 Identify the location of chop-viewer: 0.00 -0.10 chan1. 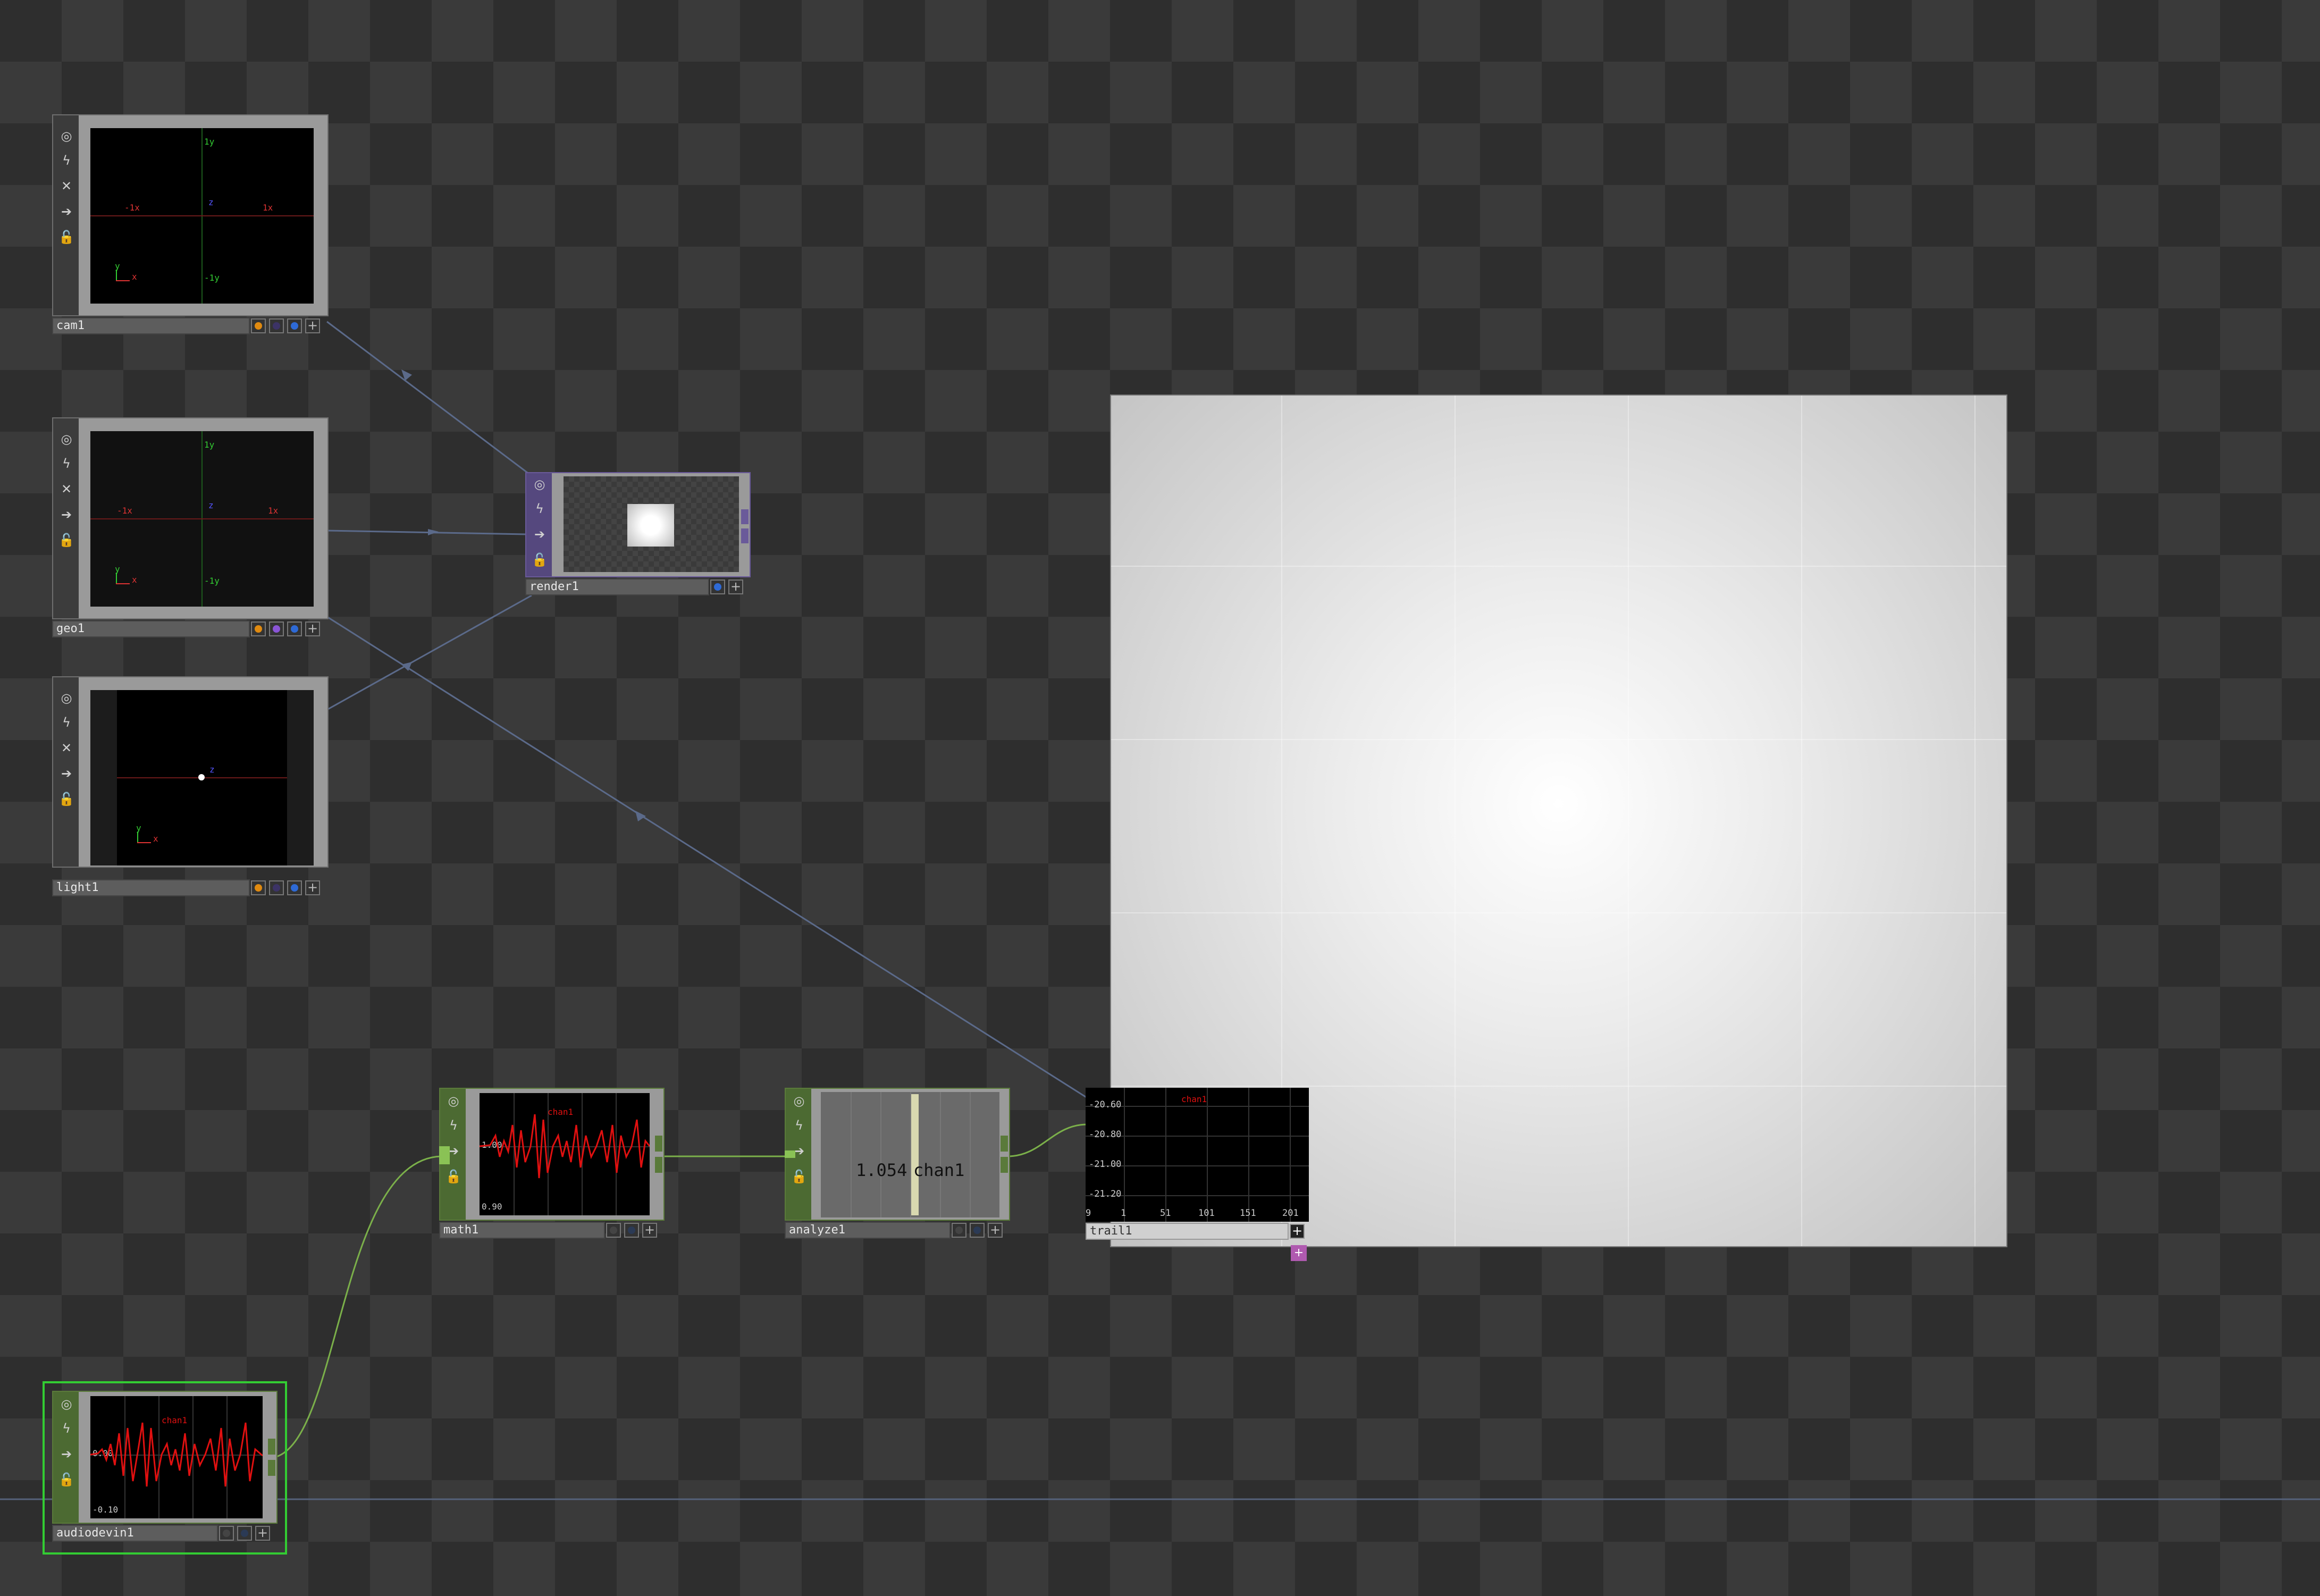
(177, 1457).